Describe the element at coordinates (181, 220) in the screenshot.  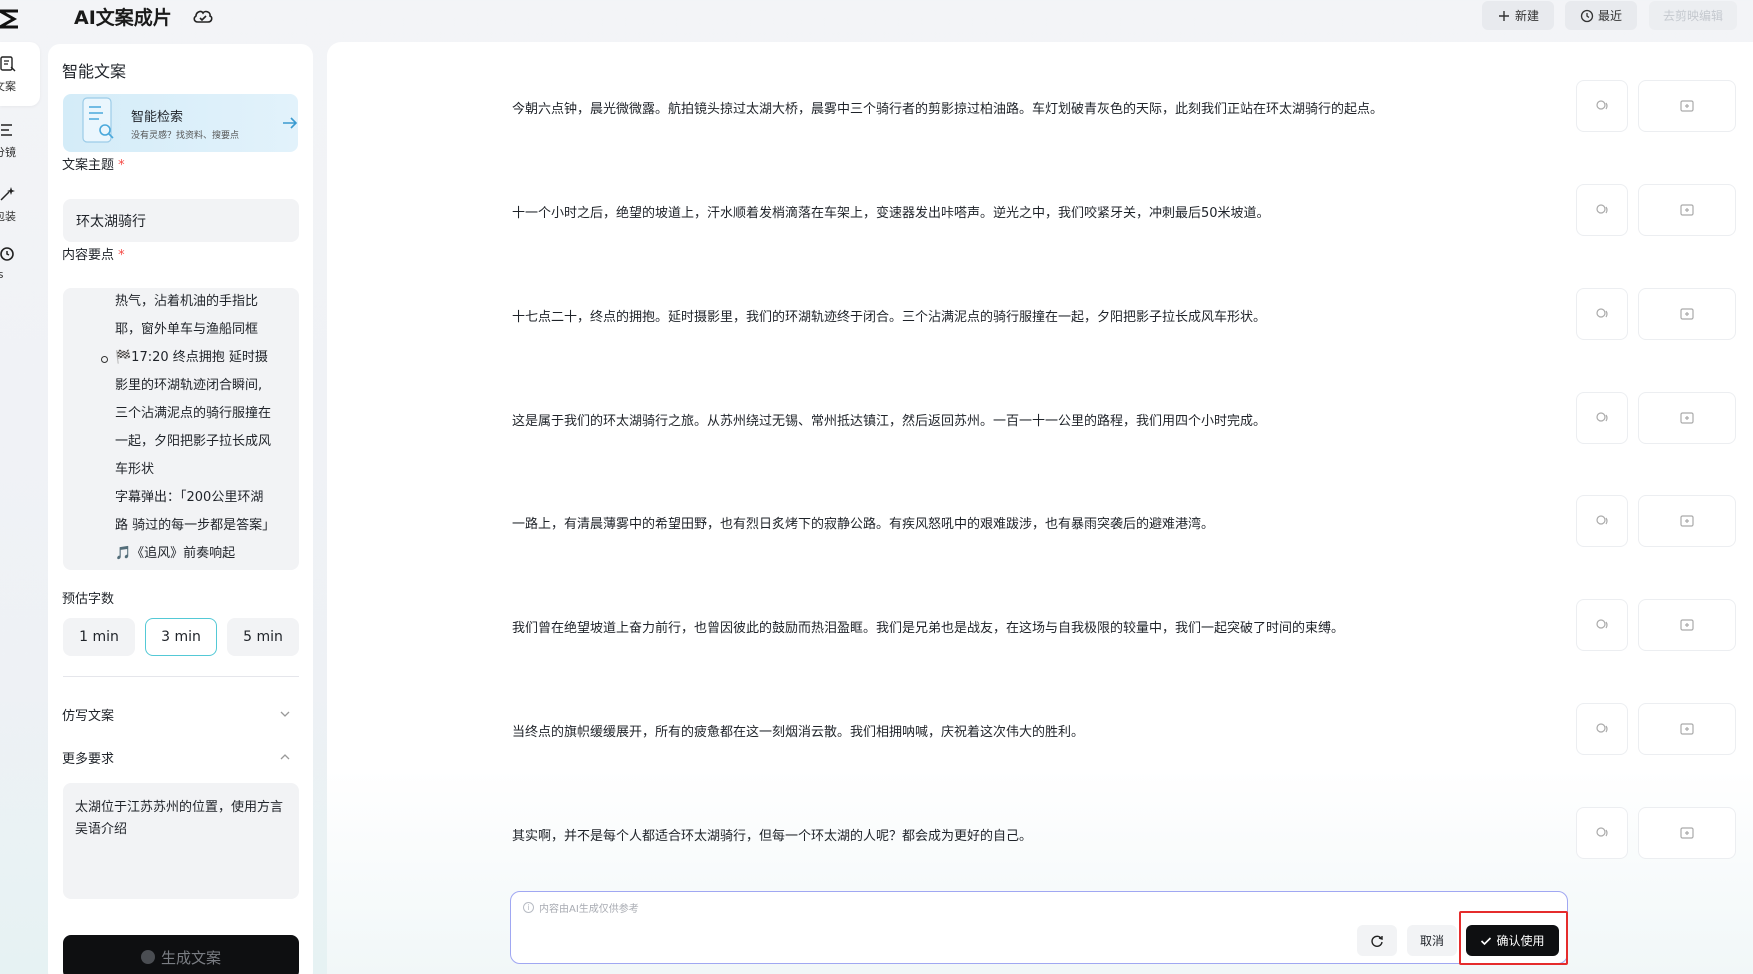
I see `topic-input: 环太湖骑行` at that location.